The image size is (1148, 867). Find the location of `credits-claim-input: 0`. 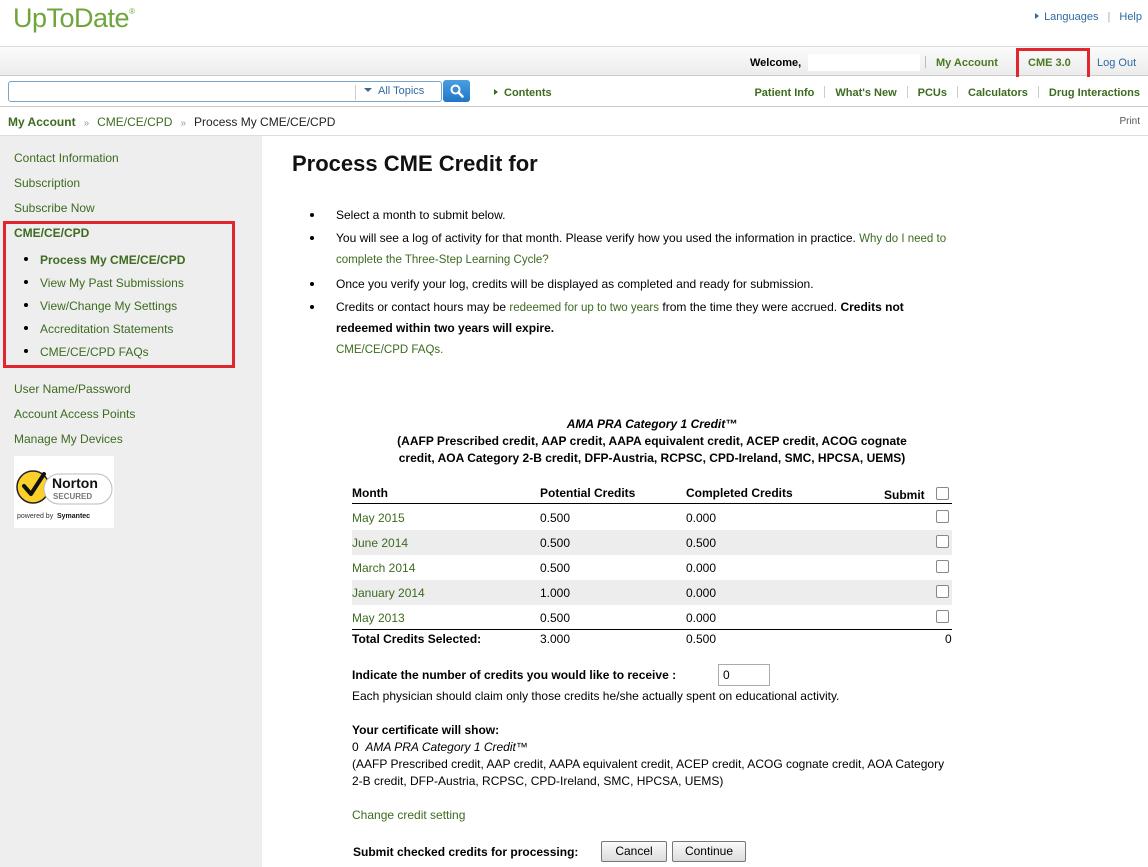

credits-claim-input: 0 is located at coordinates (744, 675).